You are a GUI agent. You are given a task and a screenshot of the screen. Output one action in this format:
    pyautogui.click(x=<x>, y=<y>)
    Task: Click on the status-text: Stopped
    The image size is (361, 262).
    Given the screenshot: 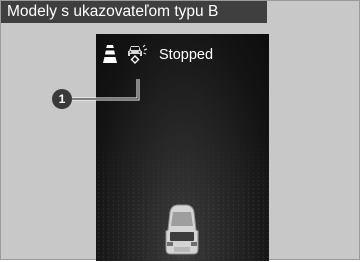 What is the action you would take?
    pyautogui.click(x=186, y=55)
    